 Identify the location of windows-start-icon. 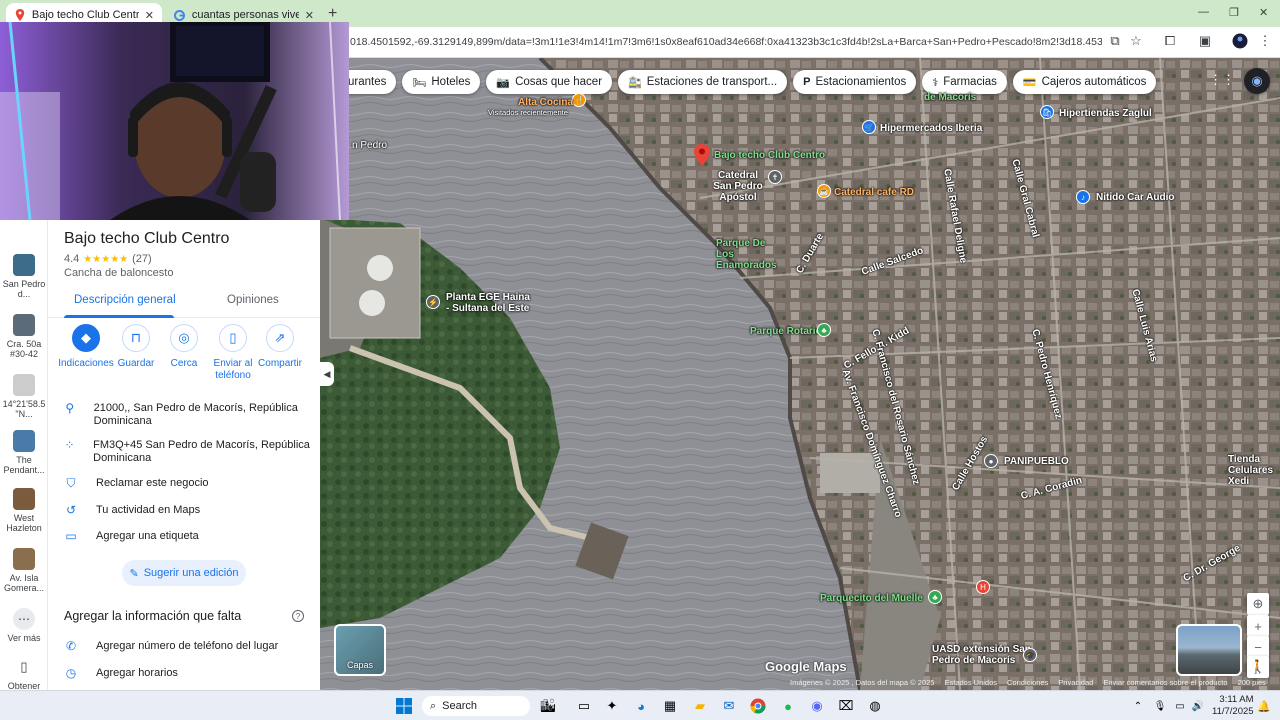
(404, 706).